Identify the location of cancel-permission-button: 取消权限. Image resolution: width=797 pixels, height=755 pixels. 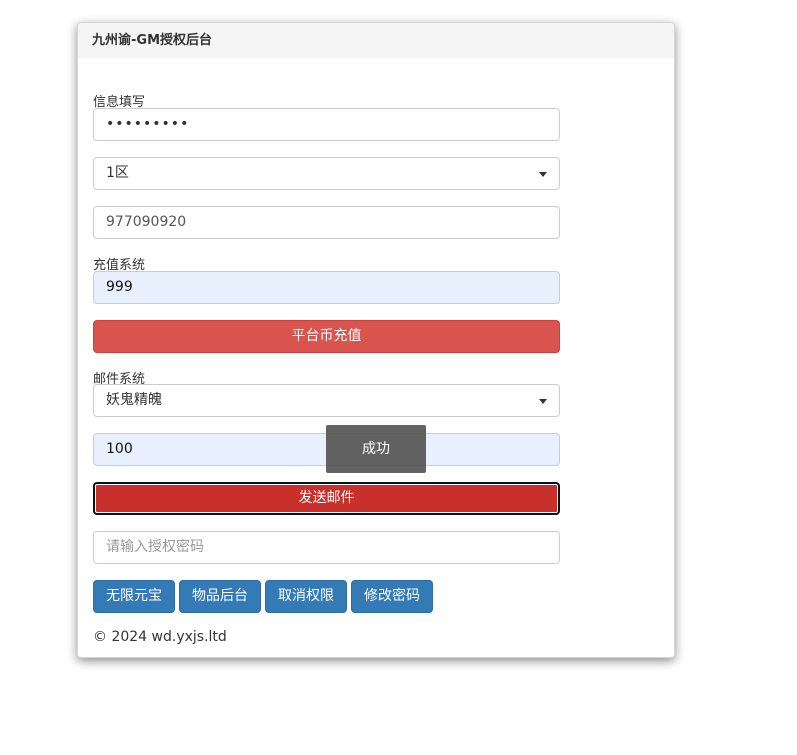
(306, 596).